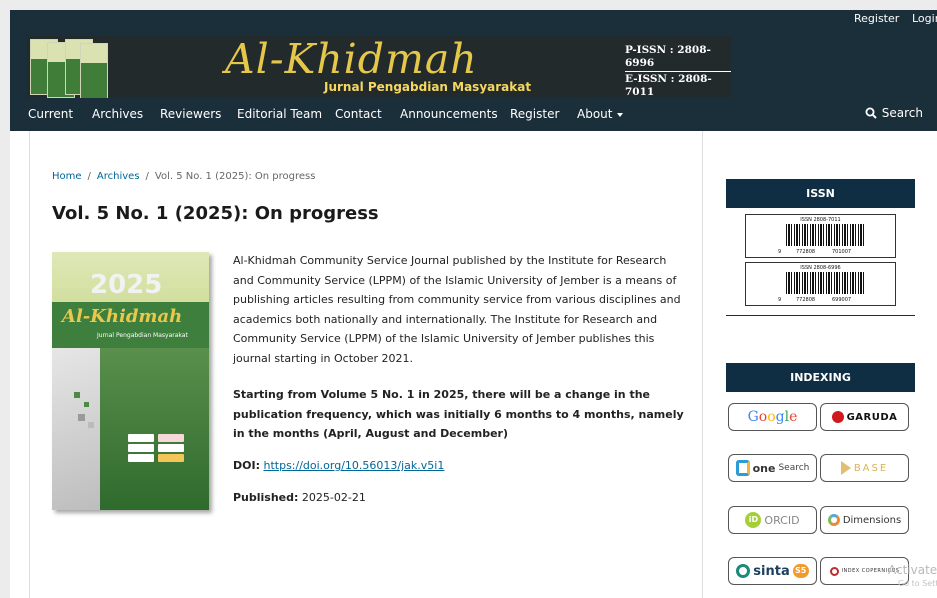 Image resolution: width=937 pixels, height=598 pixels. What do you see at coordinates (872, 520) in the screenshot?
I see `dimensions-label: Dimensions` at bounding box center [872, 520].